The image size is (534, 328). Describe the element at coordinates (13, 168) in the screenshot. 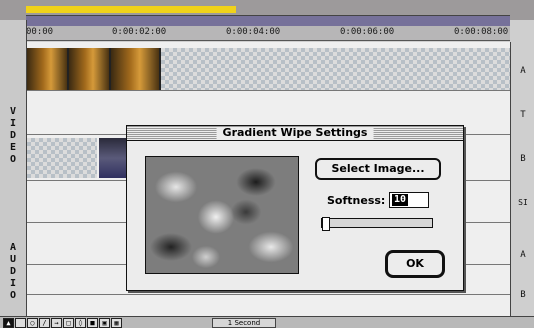

I see `track-header-column: V I D E O A U D I O` at that location.